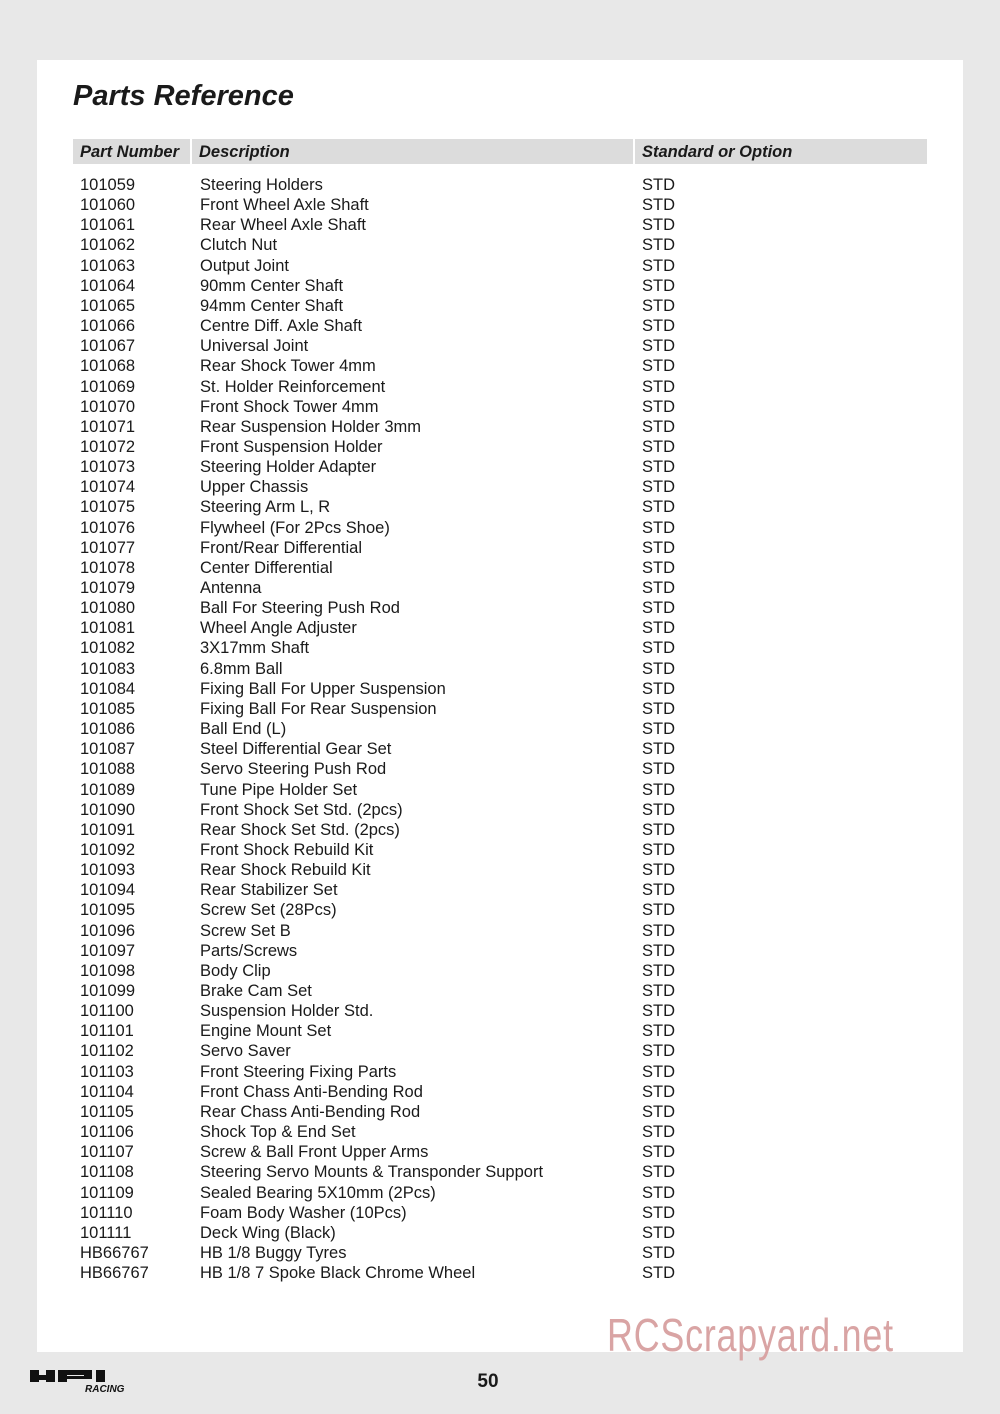 This screenshot has height=1414, width=1000. Describe the element at coordinates (241, 668) in the screenshot. I see `description-cell: 6.8mm Ball` at that location.